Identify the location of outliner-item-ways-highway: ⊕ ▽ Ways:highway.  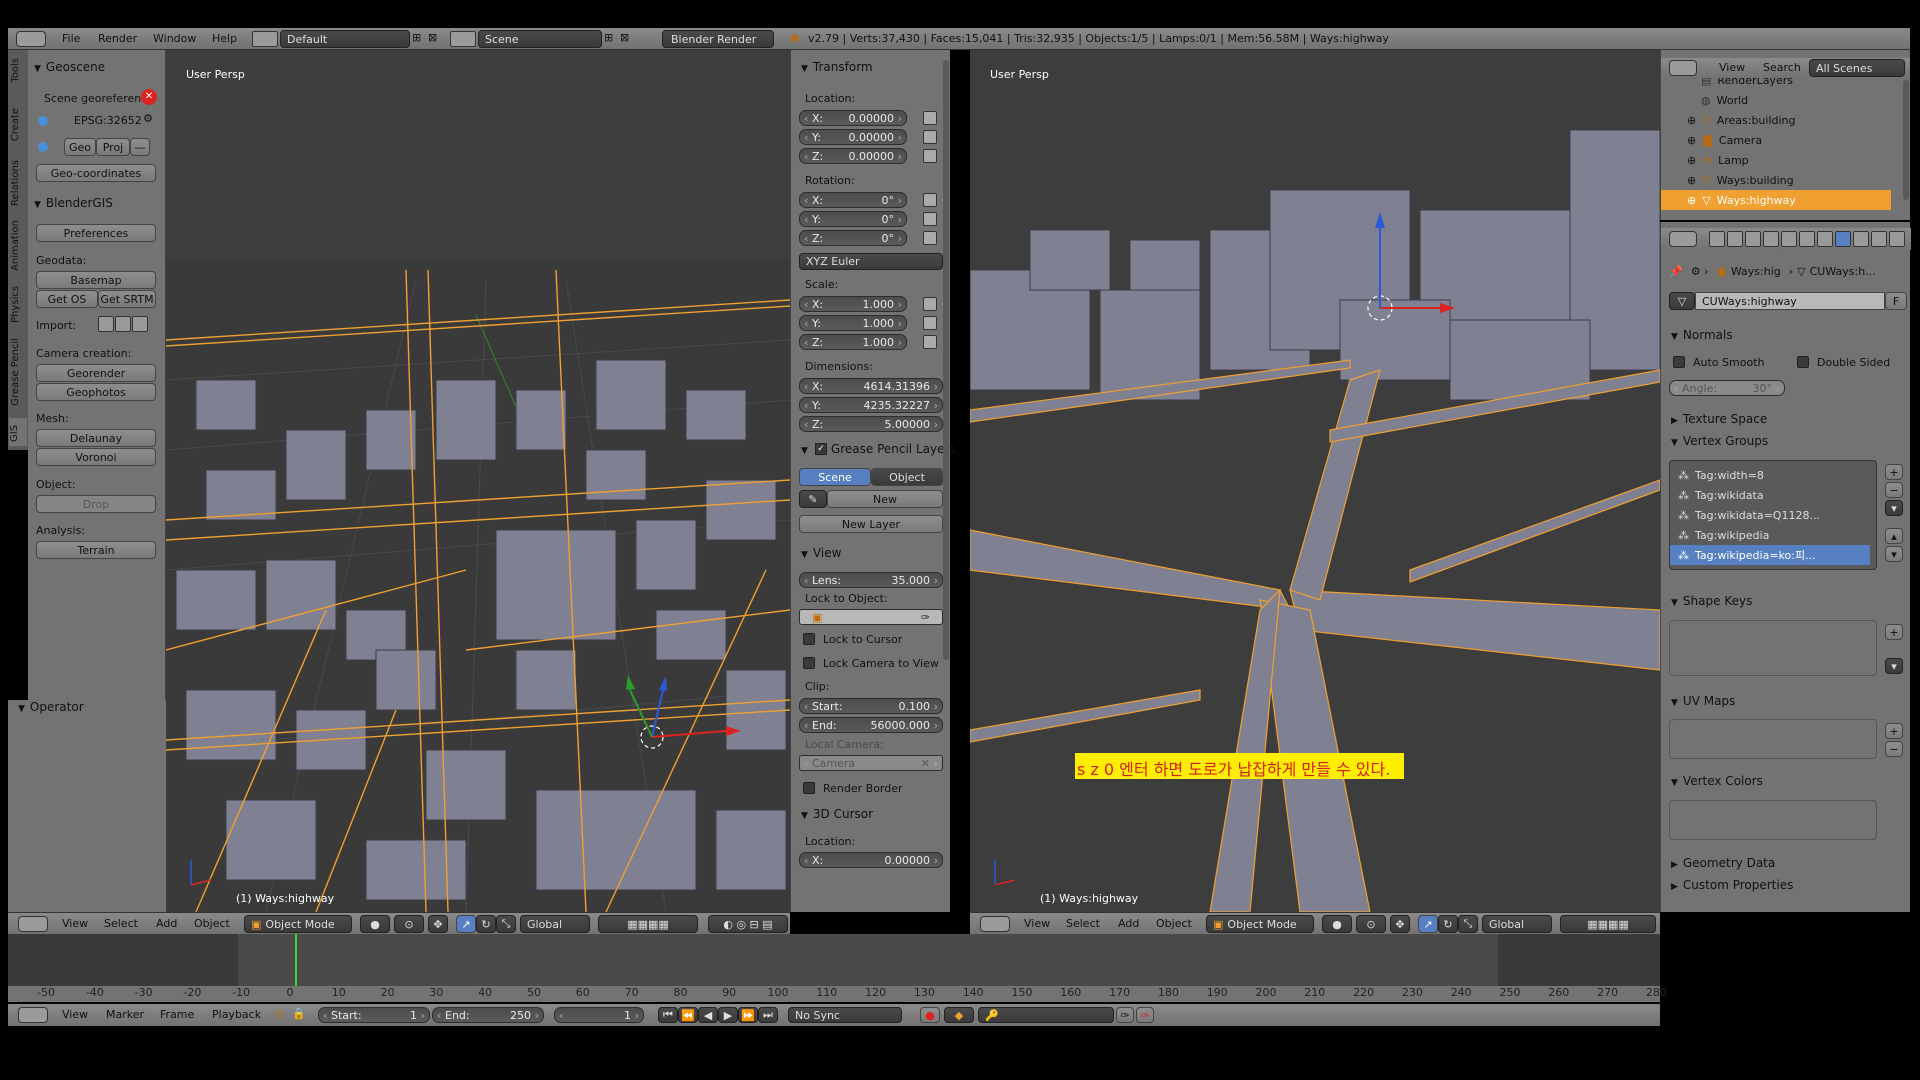
(1776, 200).